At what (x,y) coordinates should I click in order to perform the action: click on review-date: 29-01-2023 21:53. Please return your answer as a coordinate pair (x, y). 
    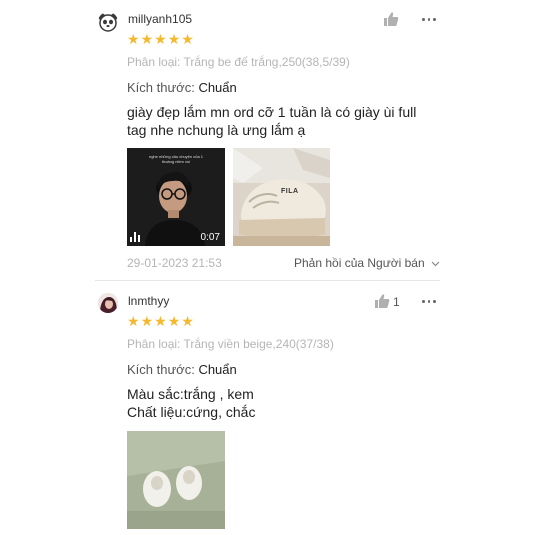
    Looking at the image, I should click on (174, 263).